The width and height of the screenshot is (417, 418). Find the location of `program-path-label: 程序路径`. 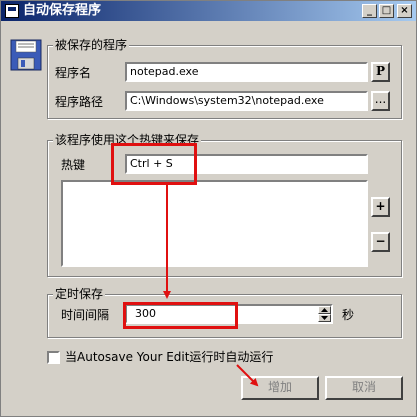

program-path-label: 程序路径 is located at coordinates (79, 102).